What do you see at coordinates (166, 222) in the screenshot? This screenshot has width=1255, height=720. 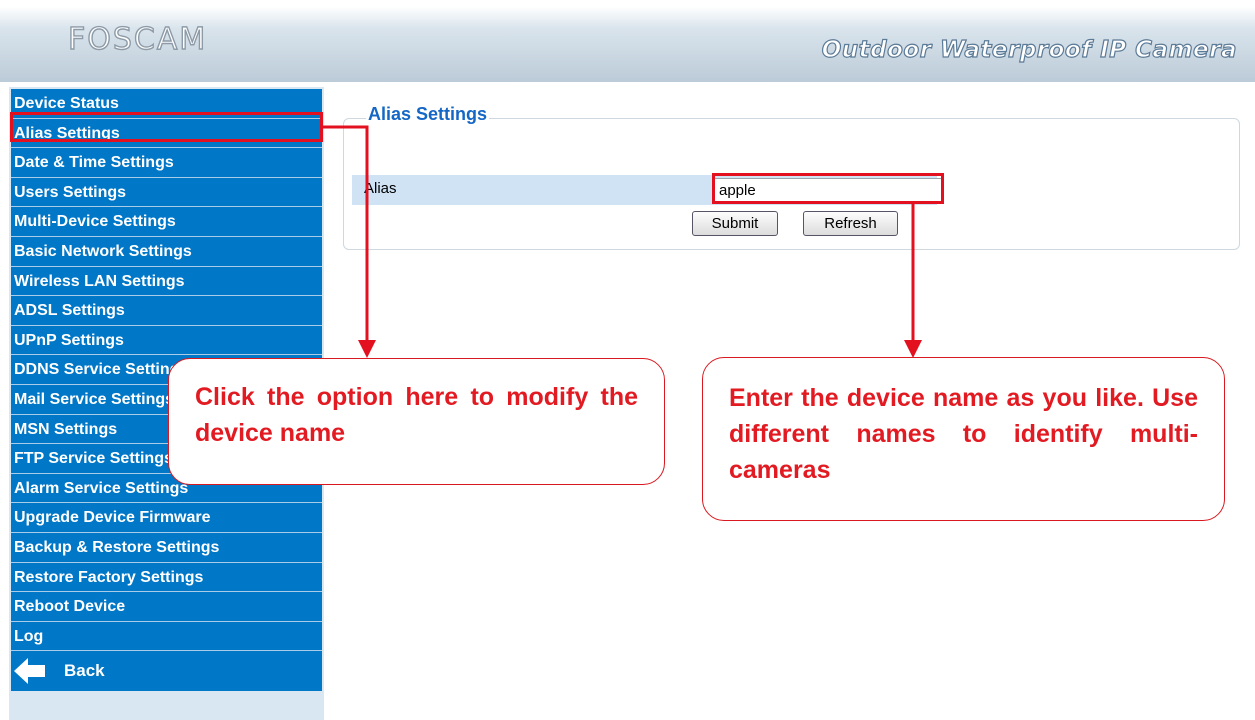 I see `sidebar-item-multi-device-settings: Multi-Device Settings` at bounding box center [166, 222].